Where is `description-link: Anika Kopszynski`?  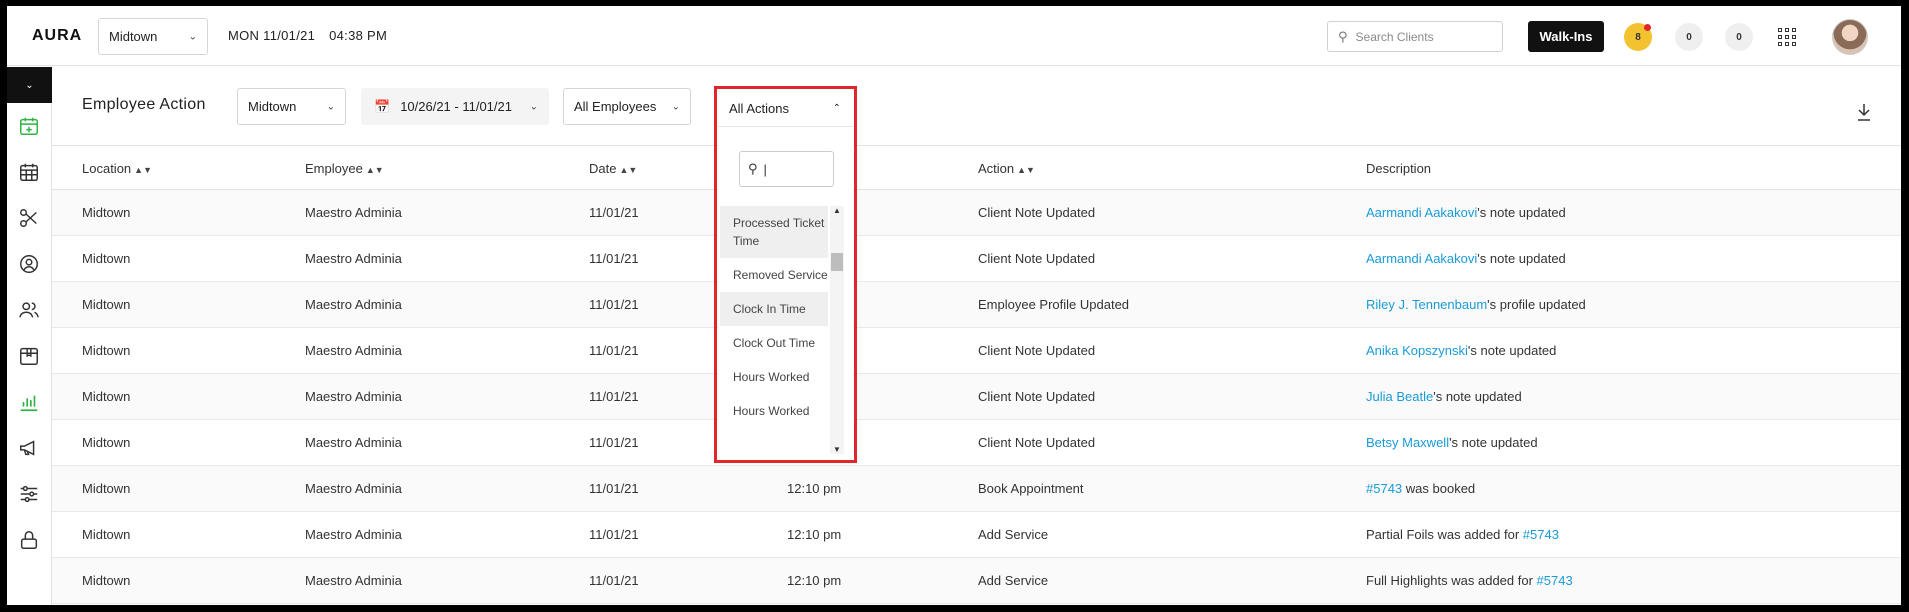 description-link: Anika Kopszynski is located at coordinates (1417, 350).